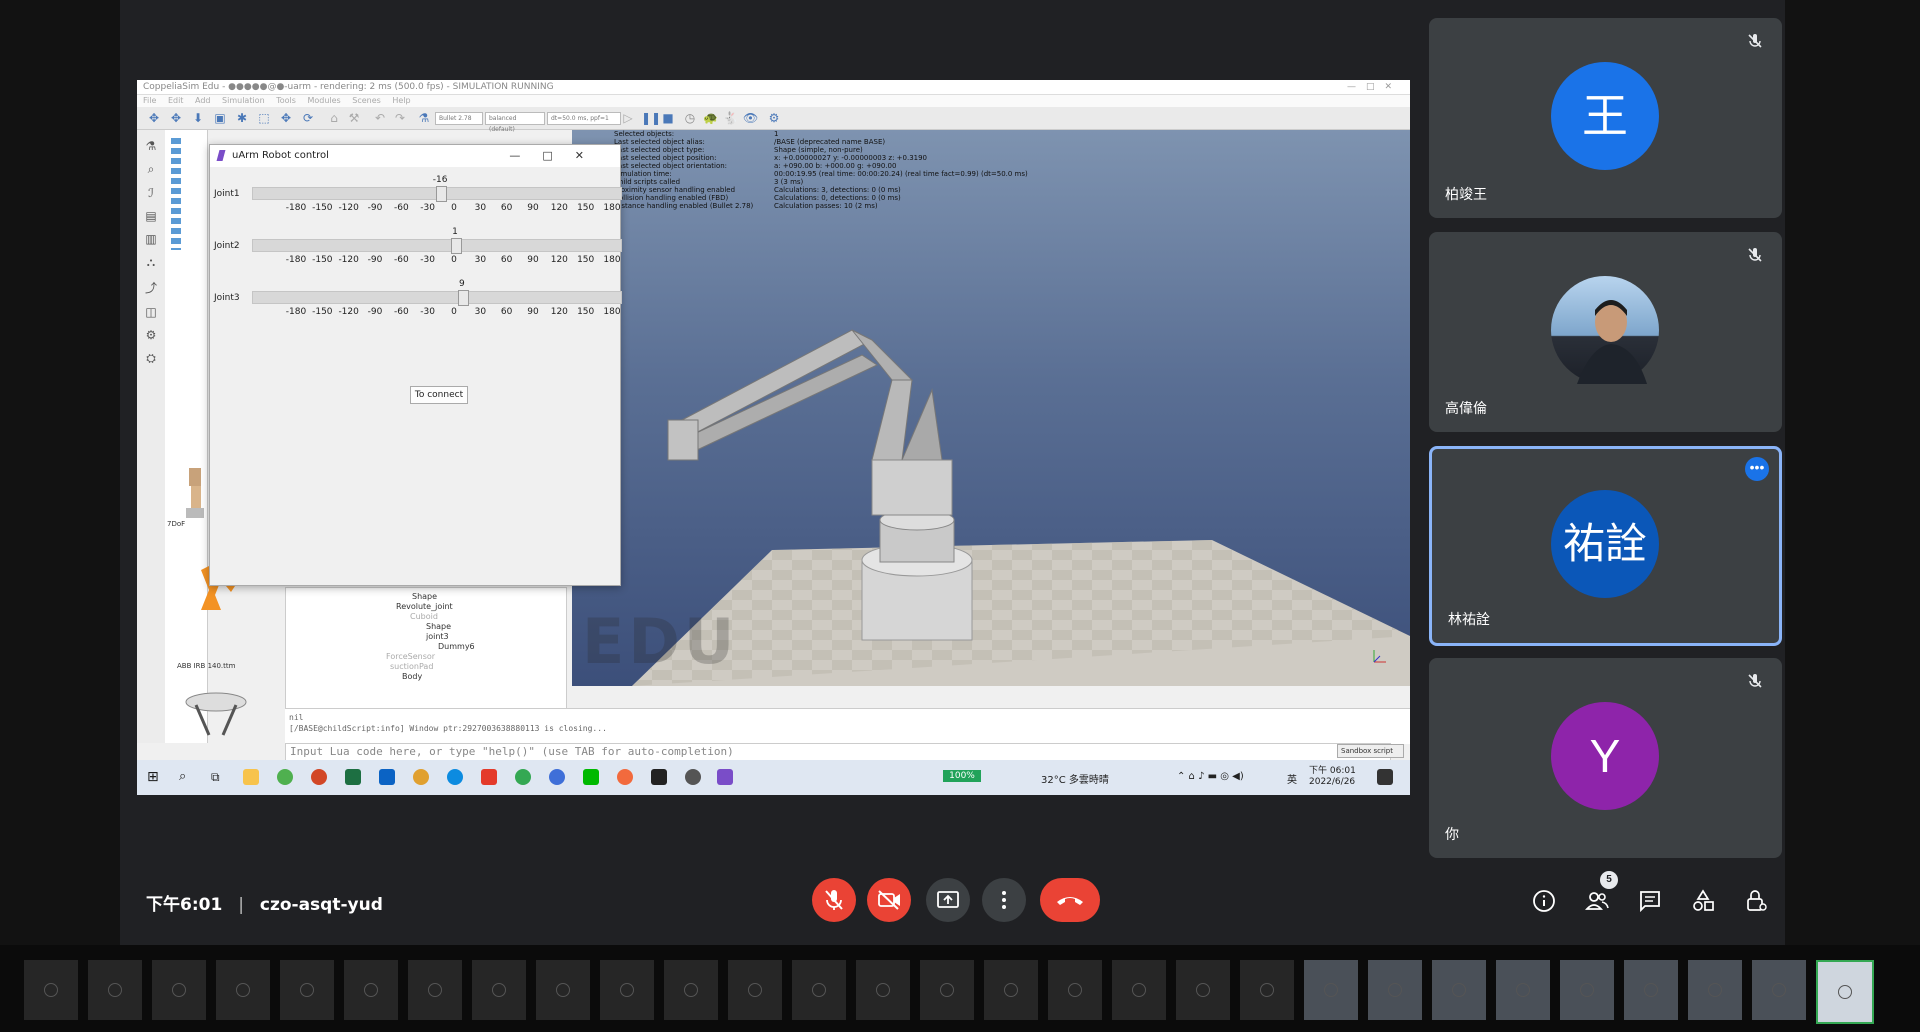 The height and width of the screenshot is (1032, 1920). I want to click on camera-pan-icon: ✥, so click(154, 118).